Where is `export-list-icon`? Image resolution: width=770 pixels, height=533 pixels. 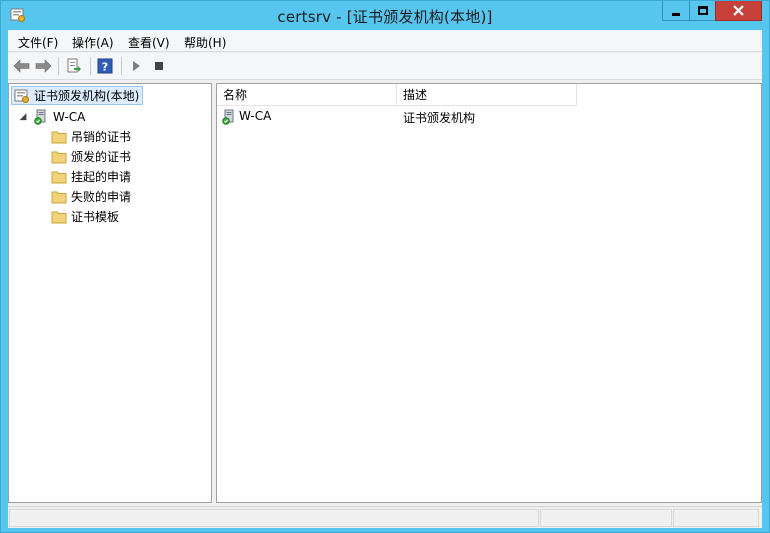
export-list-icon is located at coordinates (74, 65).